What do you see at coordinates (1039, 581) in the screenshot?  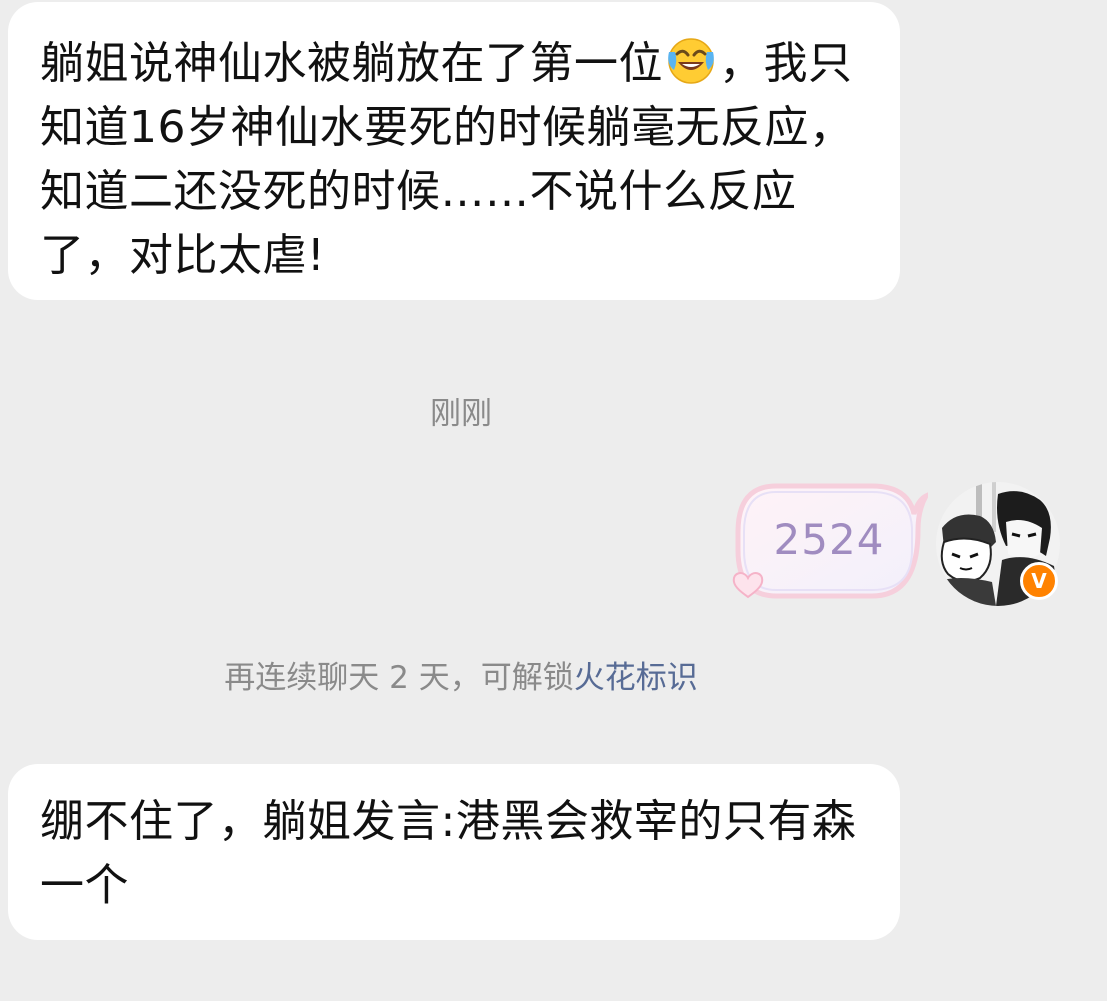 I see `verified-badge-icon: V` at bounding box center [1039, 581].